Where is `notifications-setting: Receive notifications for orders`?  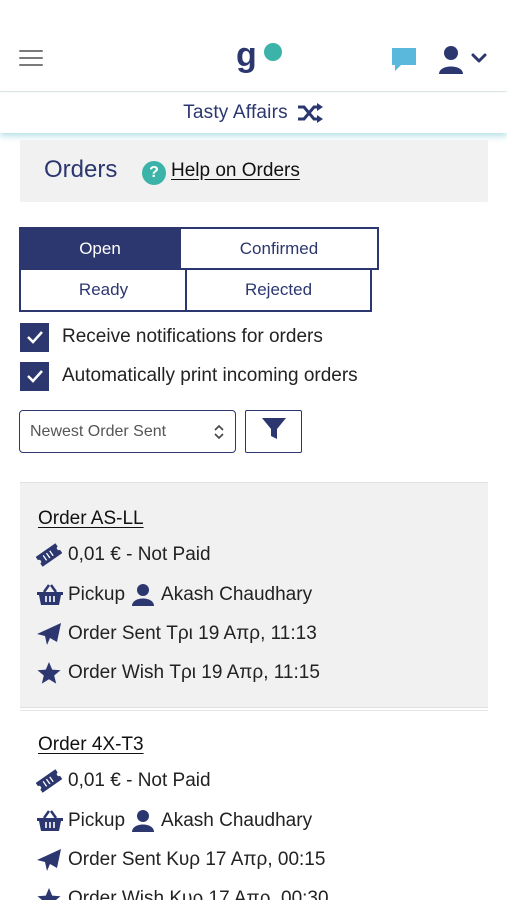 notifications-setting: Receive notifications for orders is located at coordinates (171, 337).